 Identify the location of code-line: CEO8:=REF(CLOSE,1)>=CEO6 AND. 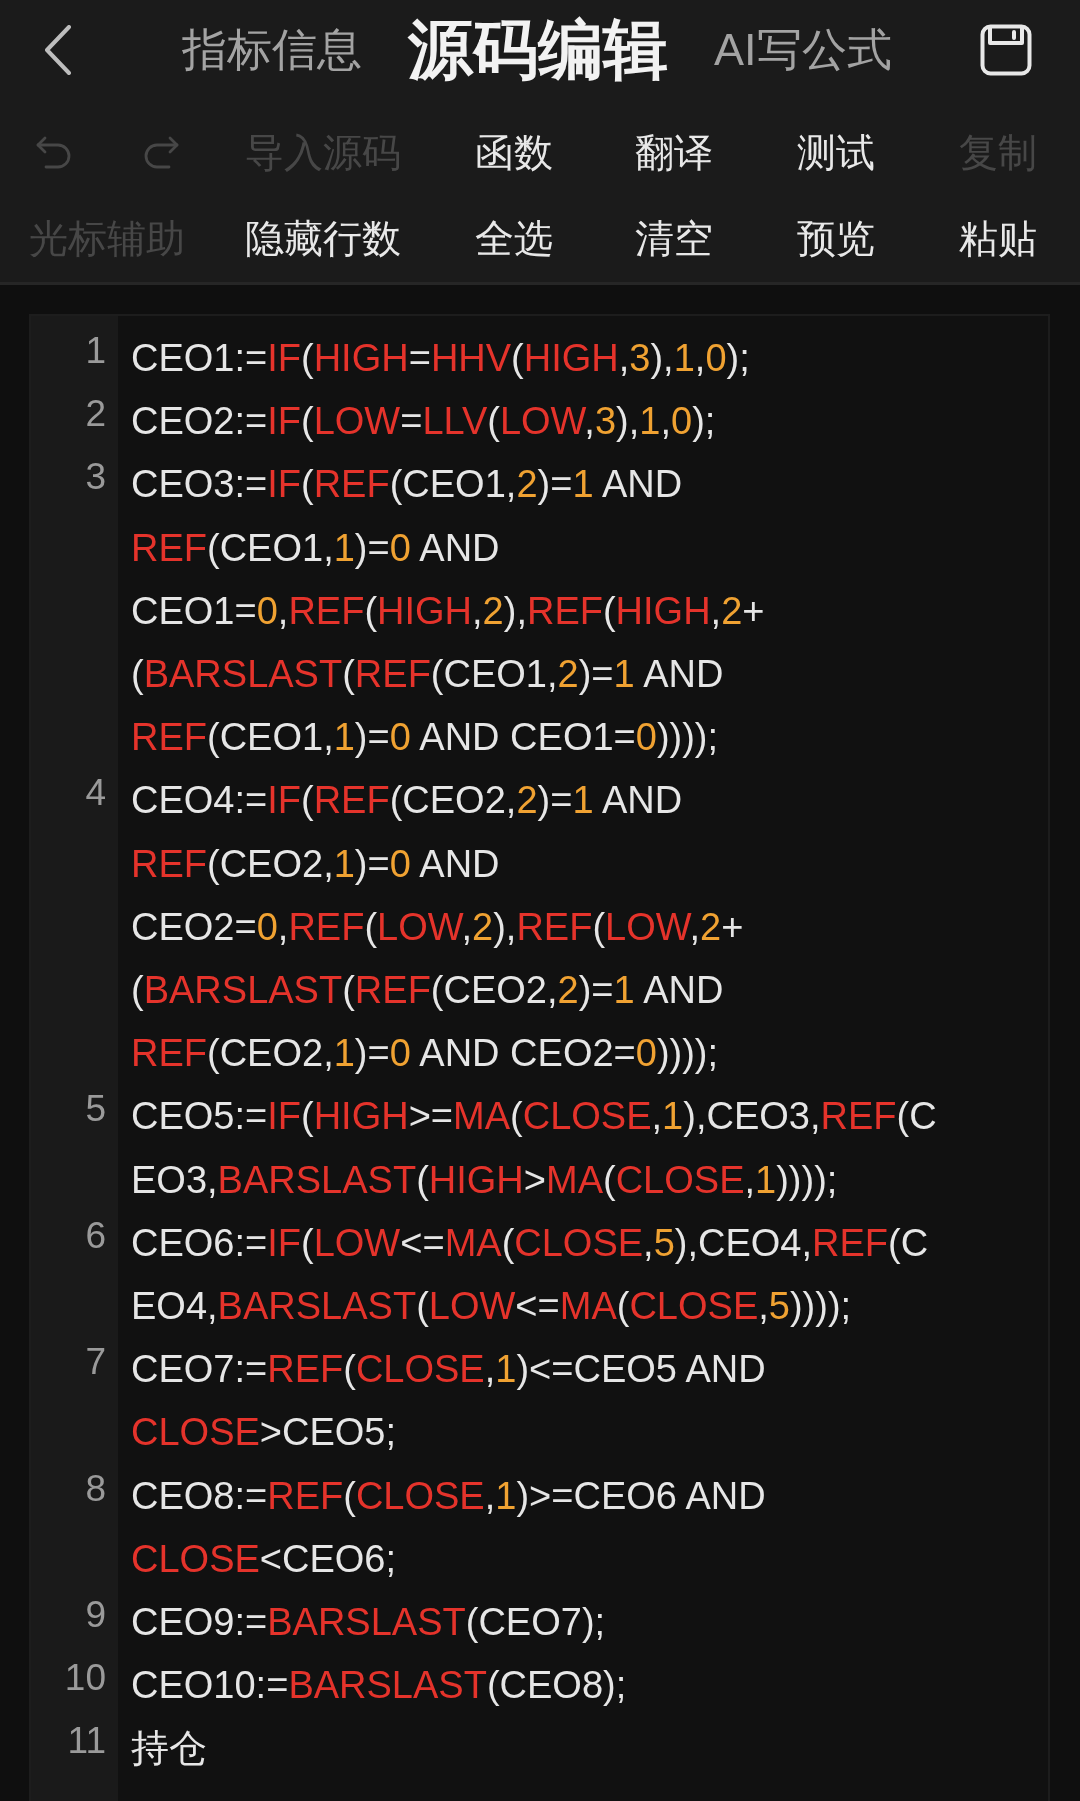
(449, 1496).